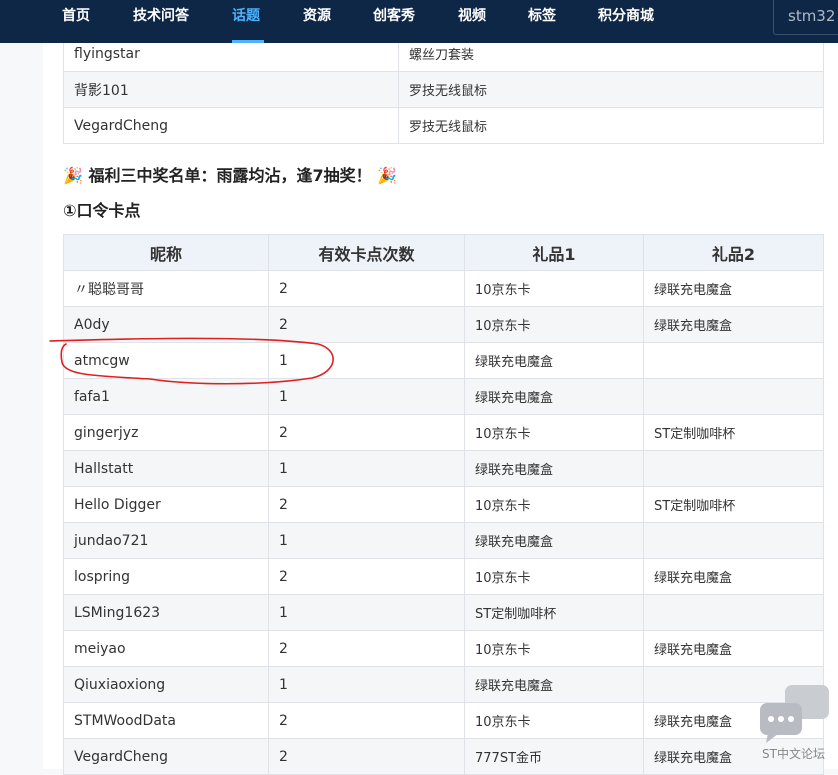 The width and height of the screenshot is (838, 775). What do you see at coordinates (166, 324) in the screenshot?
I see `nickname-cell: A0dy` at bounding box center [166, 324].